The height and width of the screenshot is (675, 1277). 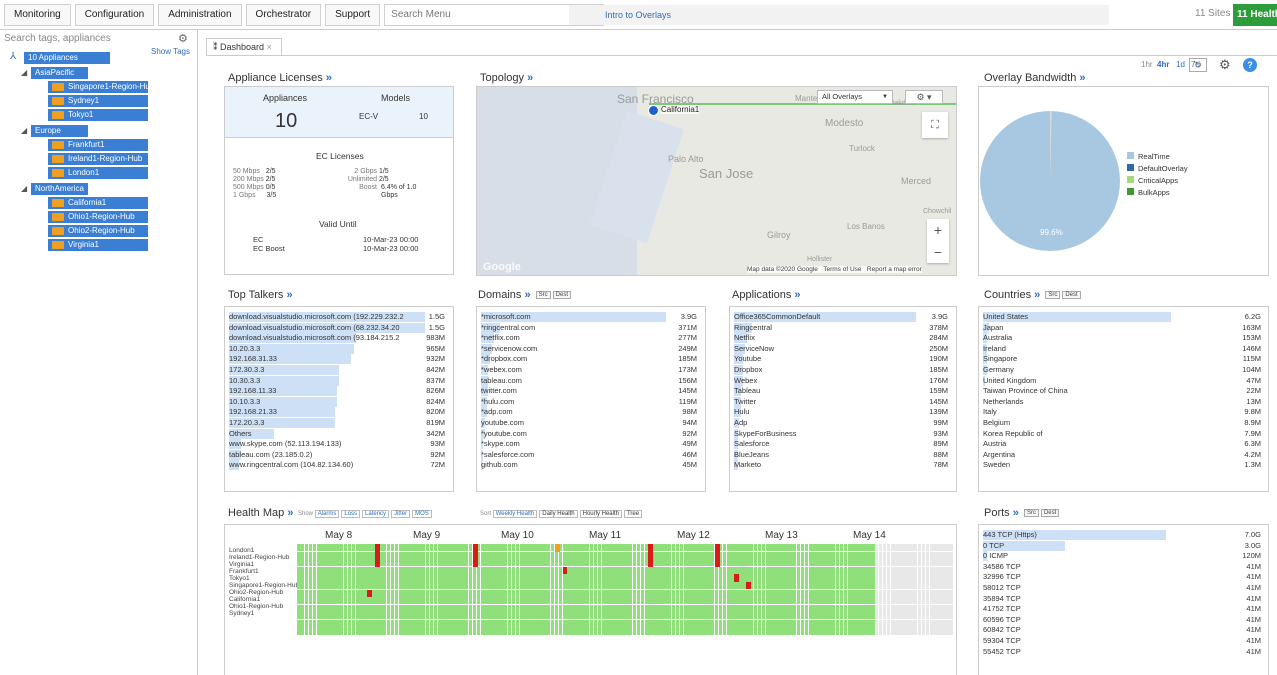 What do you see at coordinates (1122, 370) in the screenshot?
I see `list-item: Germany 104M` at bounding box center [1122, 370].